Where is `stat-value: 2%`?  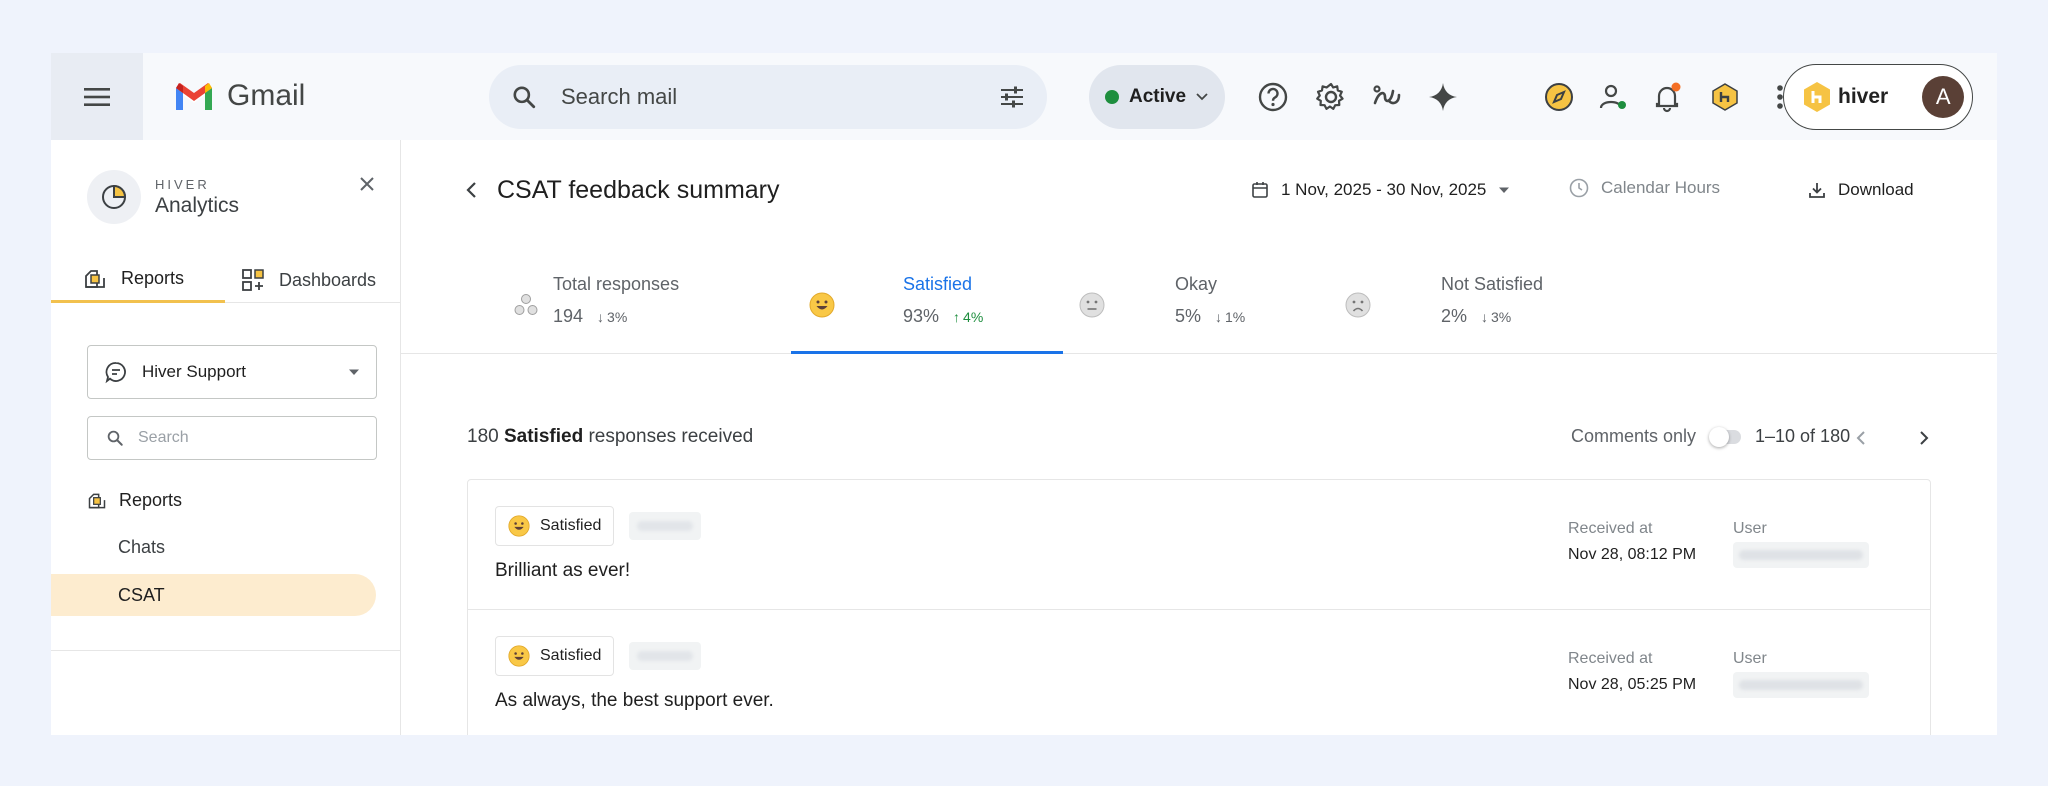 stat-value: 2% is located at coordinates (1454, 316).